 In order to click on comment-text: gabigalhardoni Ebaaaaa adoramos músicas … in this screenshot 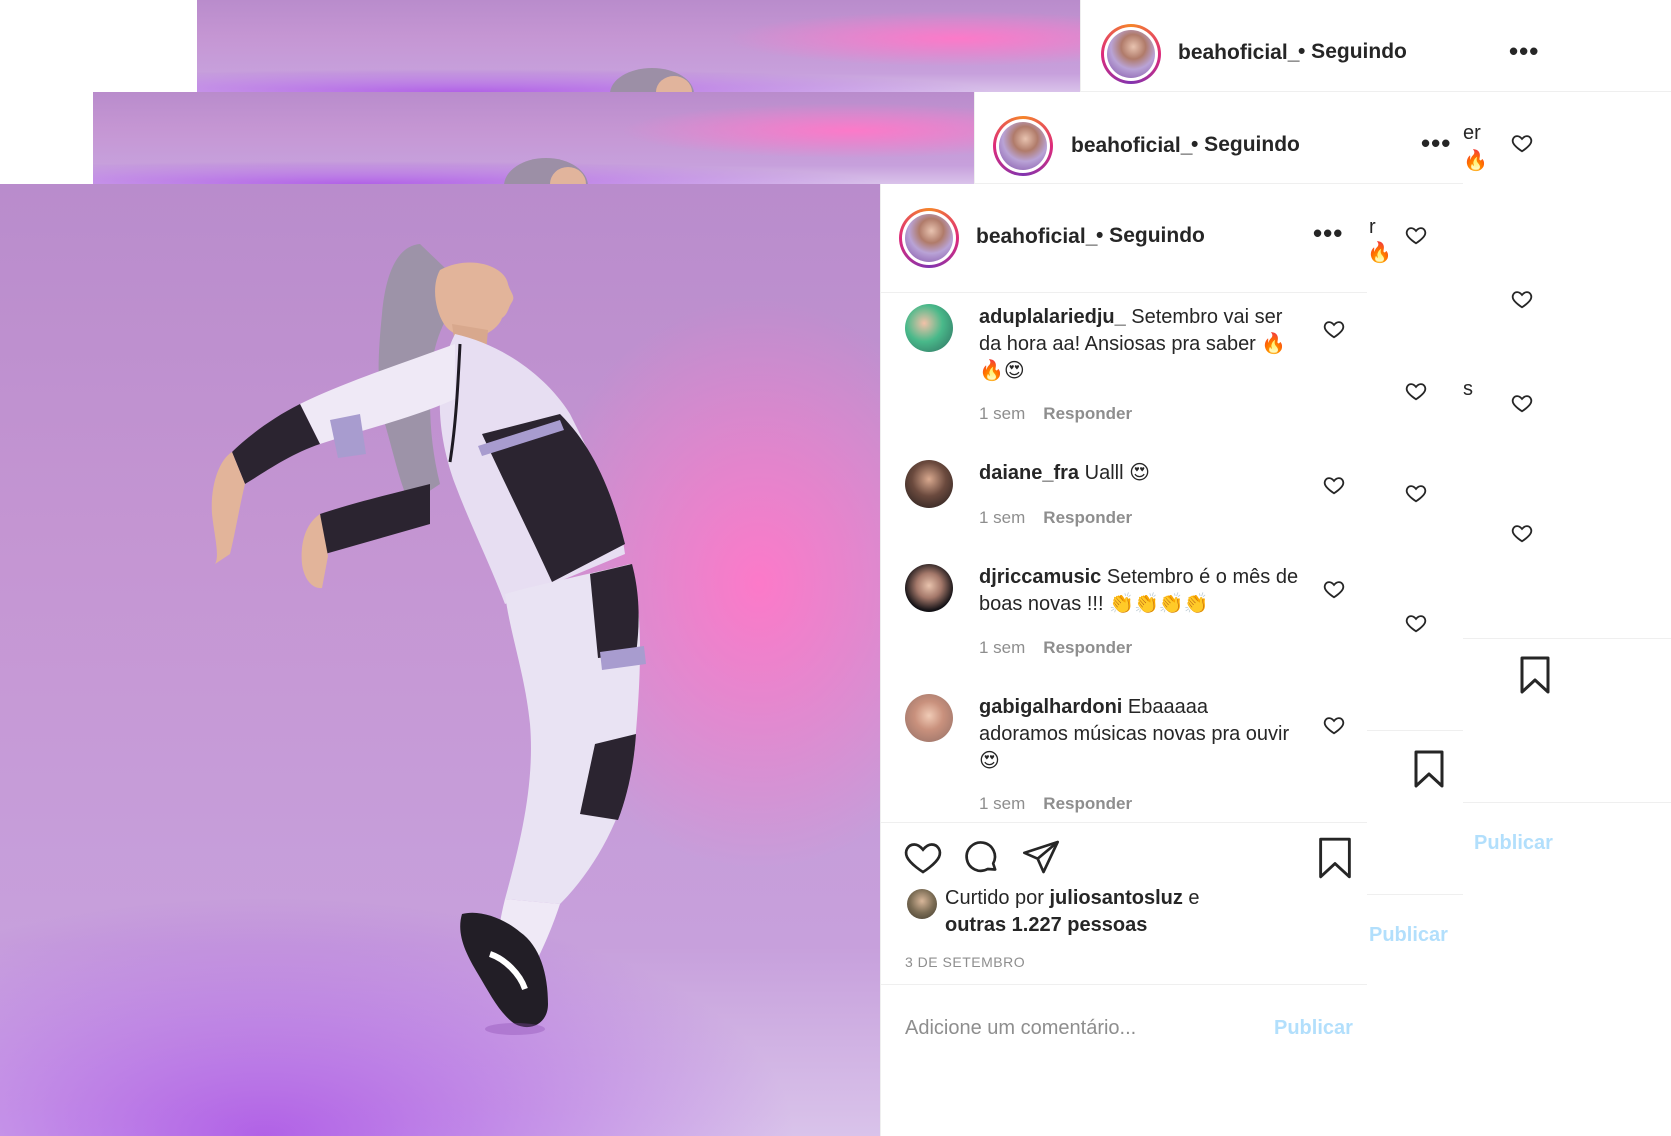, I will do `click(1139, 734)`.